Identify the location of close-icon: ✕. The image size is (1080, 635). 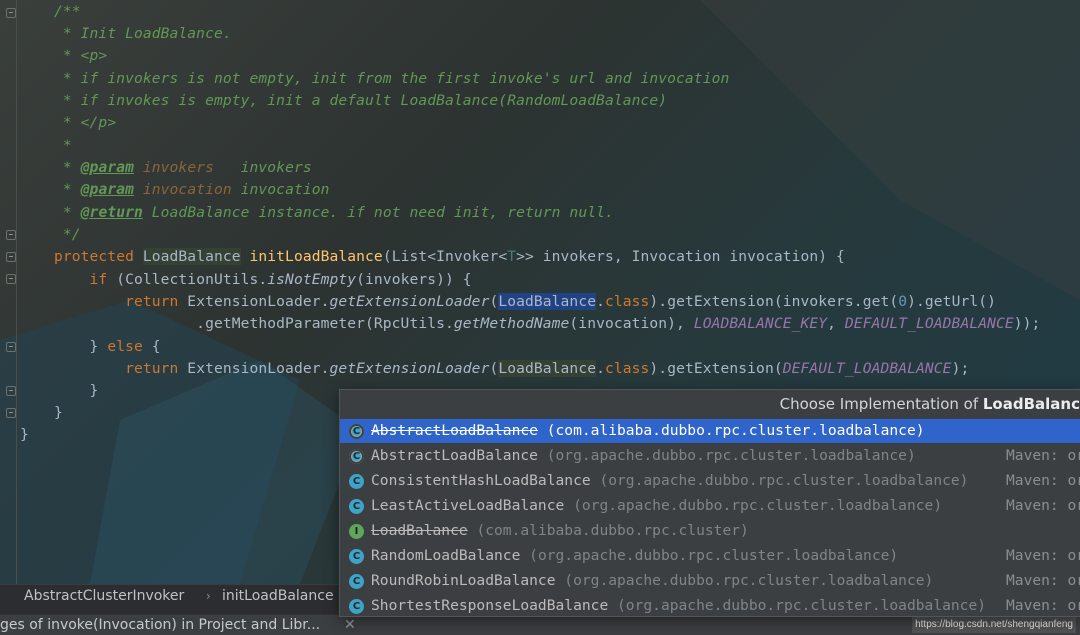
(350, 625).